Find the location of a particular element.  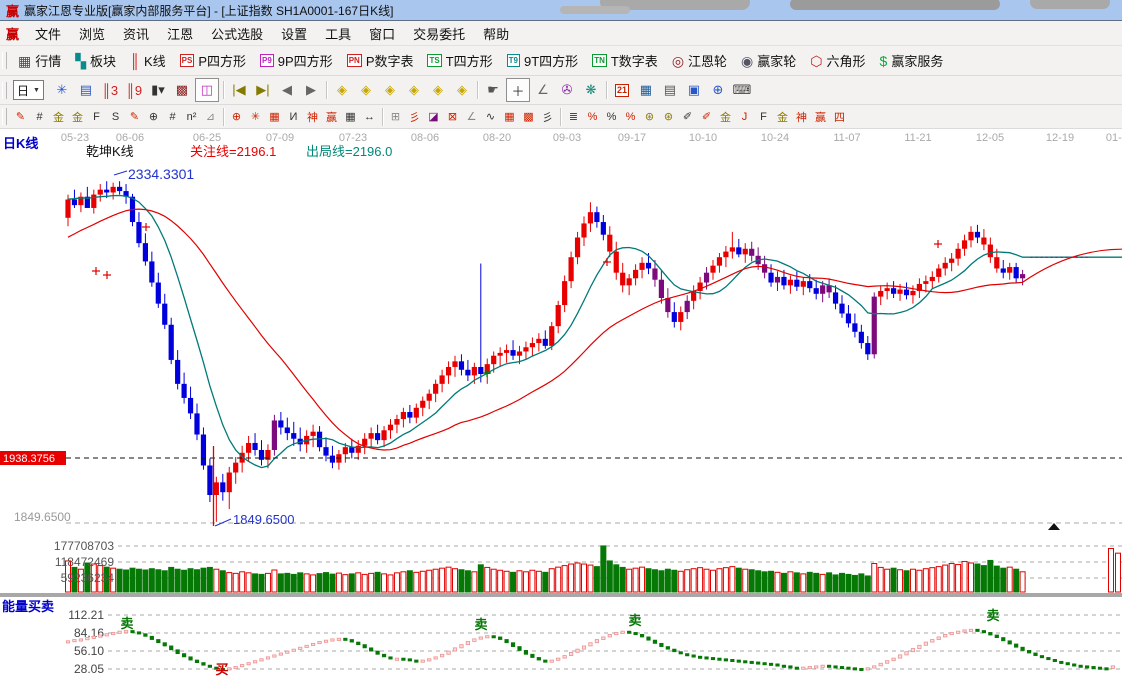

price-pen-button: ✎ is located at coordinates (134, 117).